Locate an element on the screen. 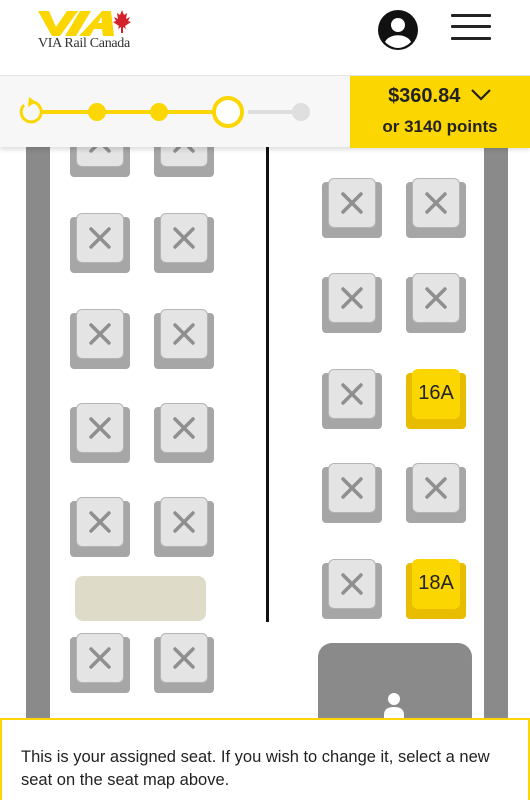 Image resolution: width=530 pixels, height=800 pixels. logo-text: VIA Rail Canada is located at coordinates (84, 43).